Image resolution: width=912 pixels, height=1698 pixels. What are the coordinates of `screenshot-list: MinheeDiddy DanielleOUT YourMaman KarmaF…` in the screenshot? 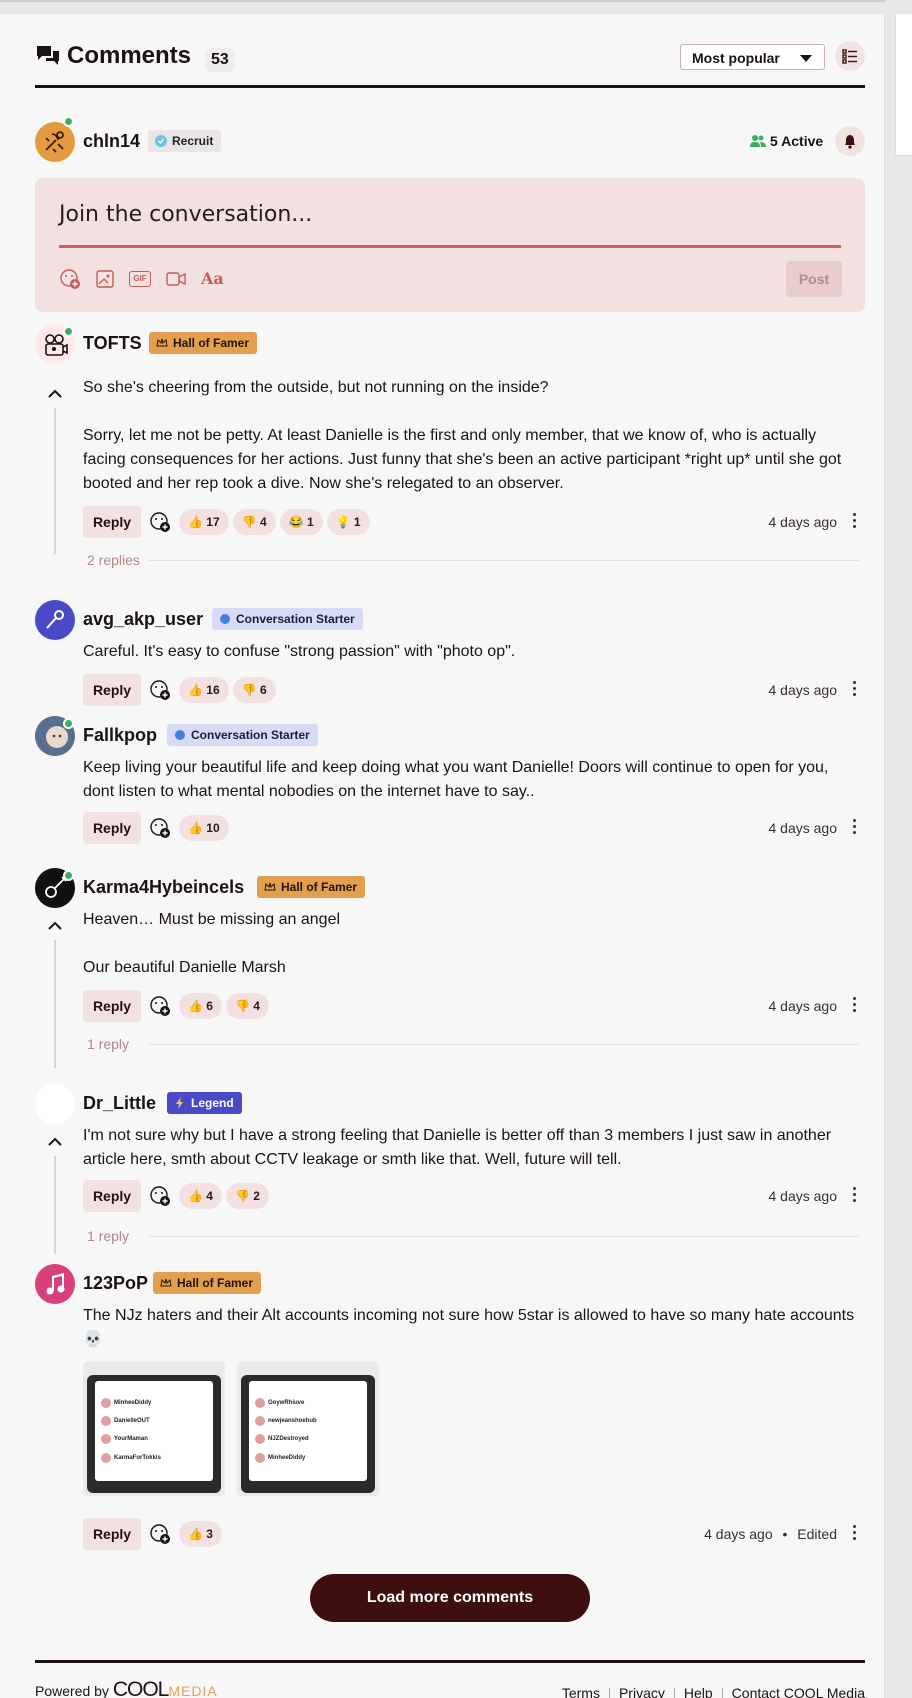 It's located at (154, 1431).